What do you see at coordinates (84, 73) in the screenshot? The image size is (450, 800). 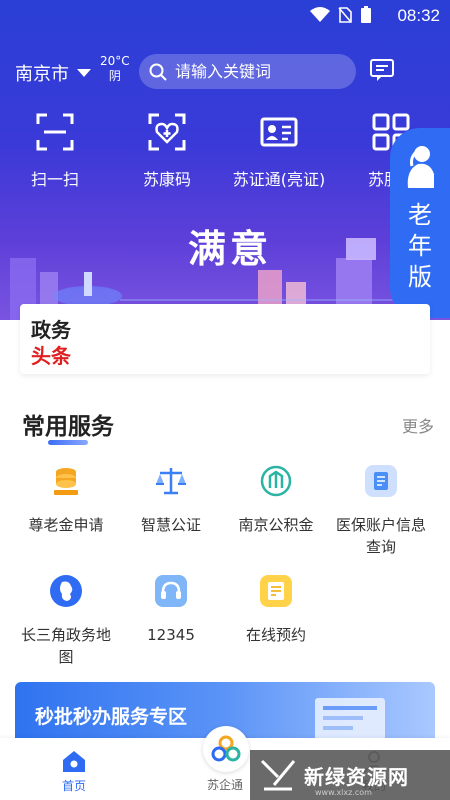 I see `caret-down-icon` at bounding box center [84, 73].